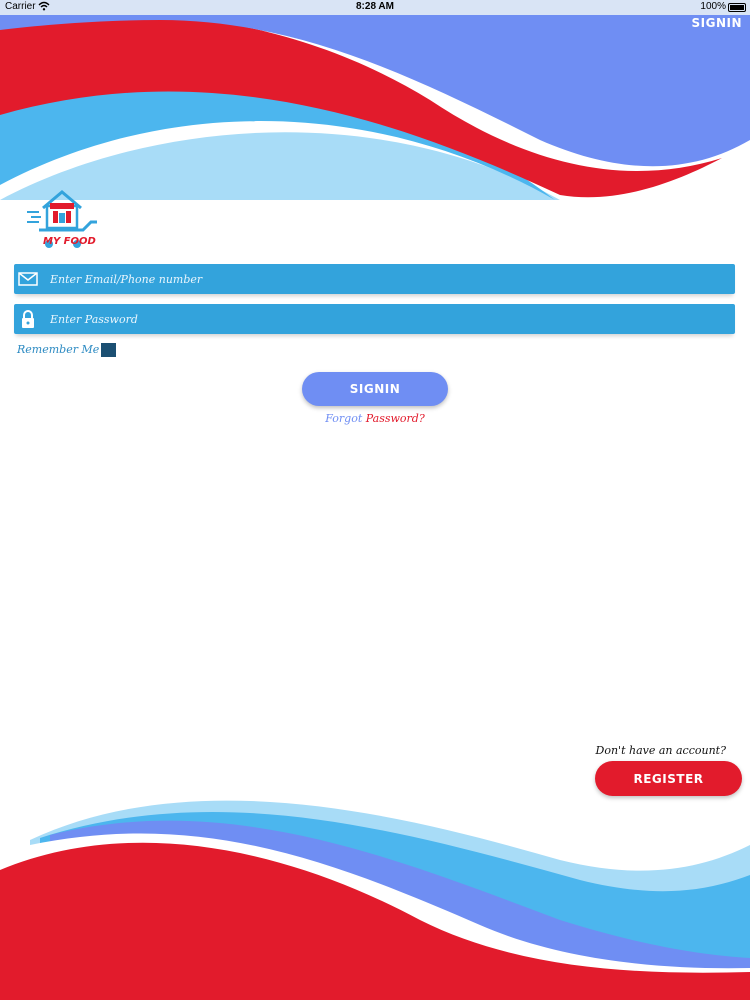 This screenshot has height=1000, width=750. Describe the element at coordinates (28, 319) in the screenshot. I see `lock-icon` at that location.